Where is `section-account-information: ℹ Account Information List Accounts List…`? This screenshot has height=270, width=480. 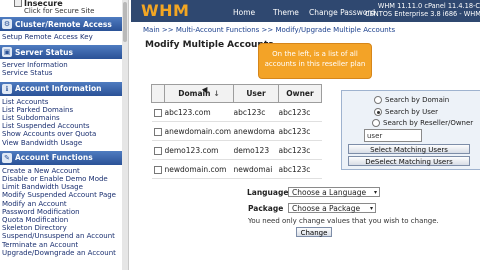 section-account-information: ℹ Account Information List Accounts List… is located at coordinates (64, 115).